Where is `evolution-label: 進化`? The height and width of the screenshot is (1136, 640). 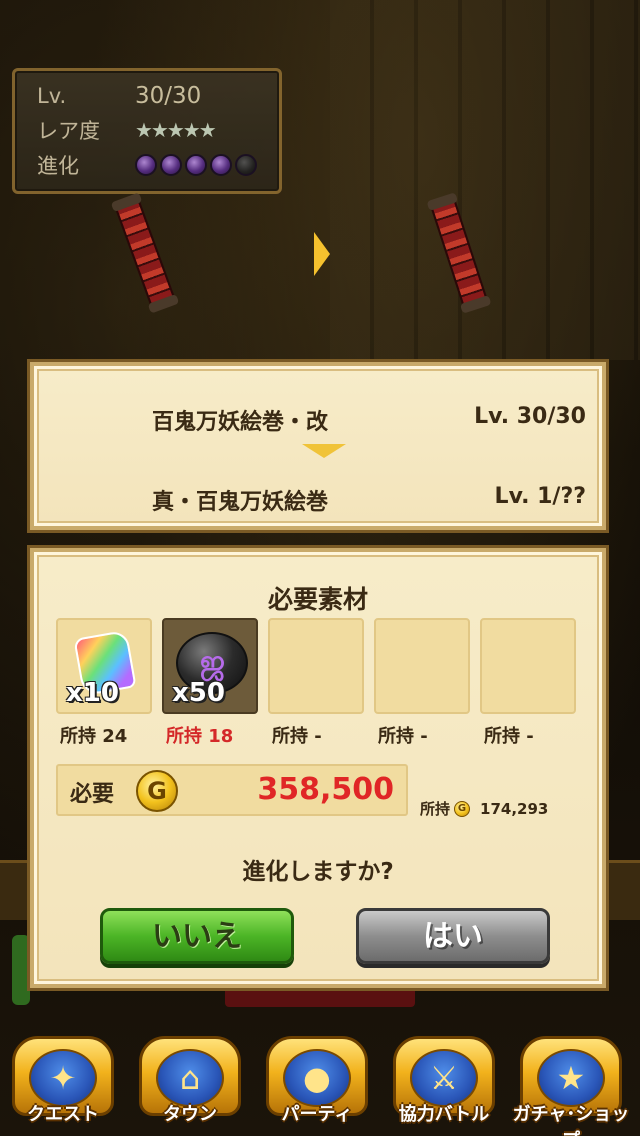
evolution-label: 進化 is located at coordinates (58, 166).